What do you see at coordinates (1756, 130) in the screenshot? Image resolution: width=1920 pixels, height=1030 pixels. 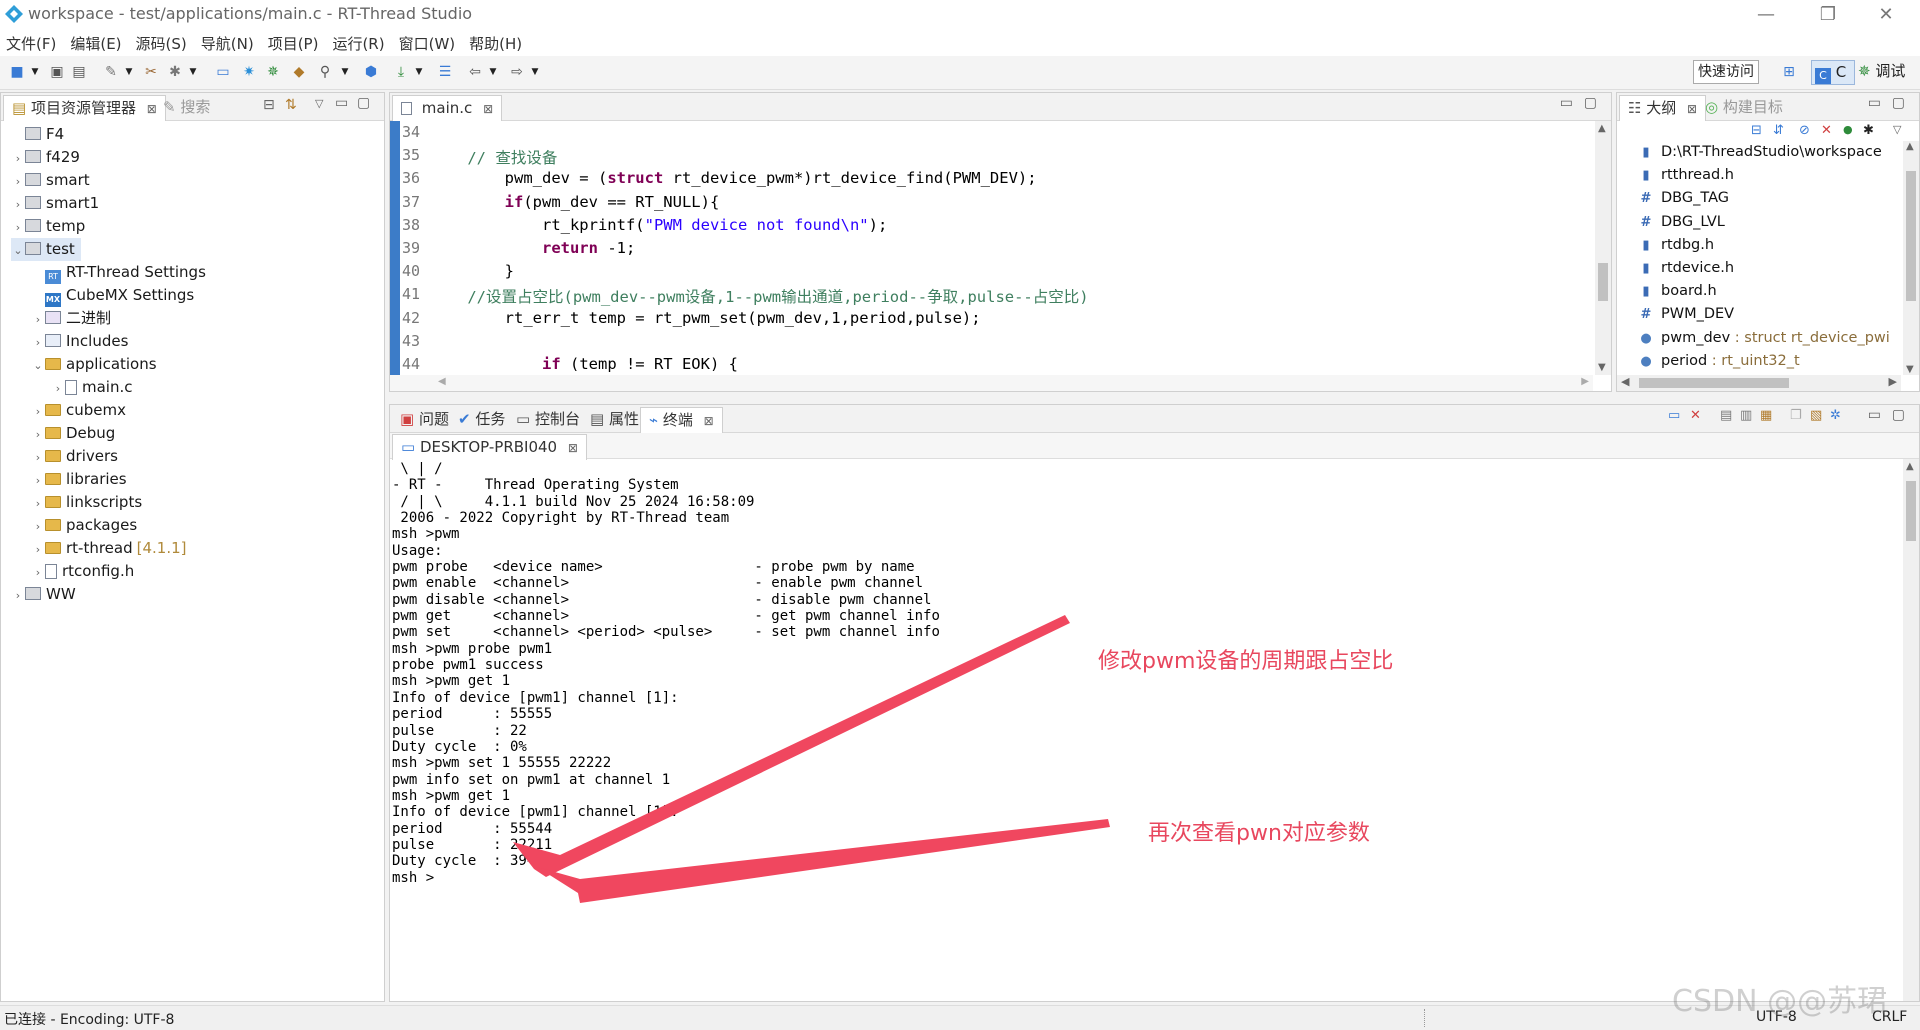 I see `collapse-outline-icon: ⊟` at bounding box center [1756, 130].